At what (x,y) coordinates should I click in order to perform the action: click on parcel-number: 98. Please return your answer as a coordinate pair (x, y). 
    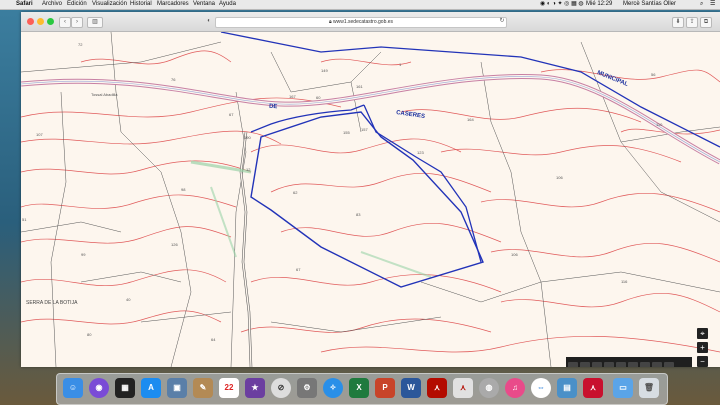
    Looking at the image, I should click on (183, 189).